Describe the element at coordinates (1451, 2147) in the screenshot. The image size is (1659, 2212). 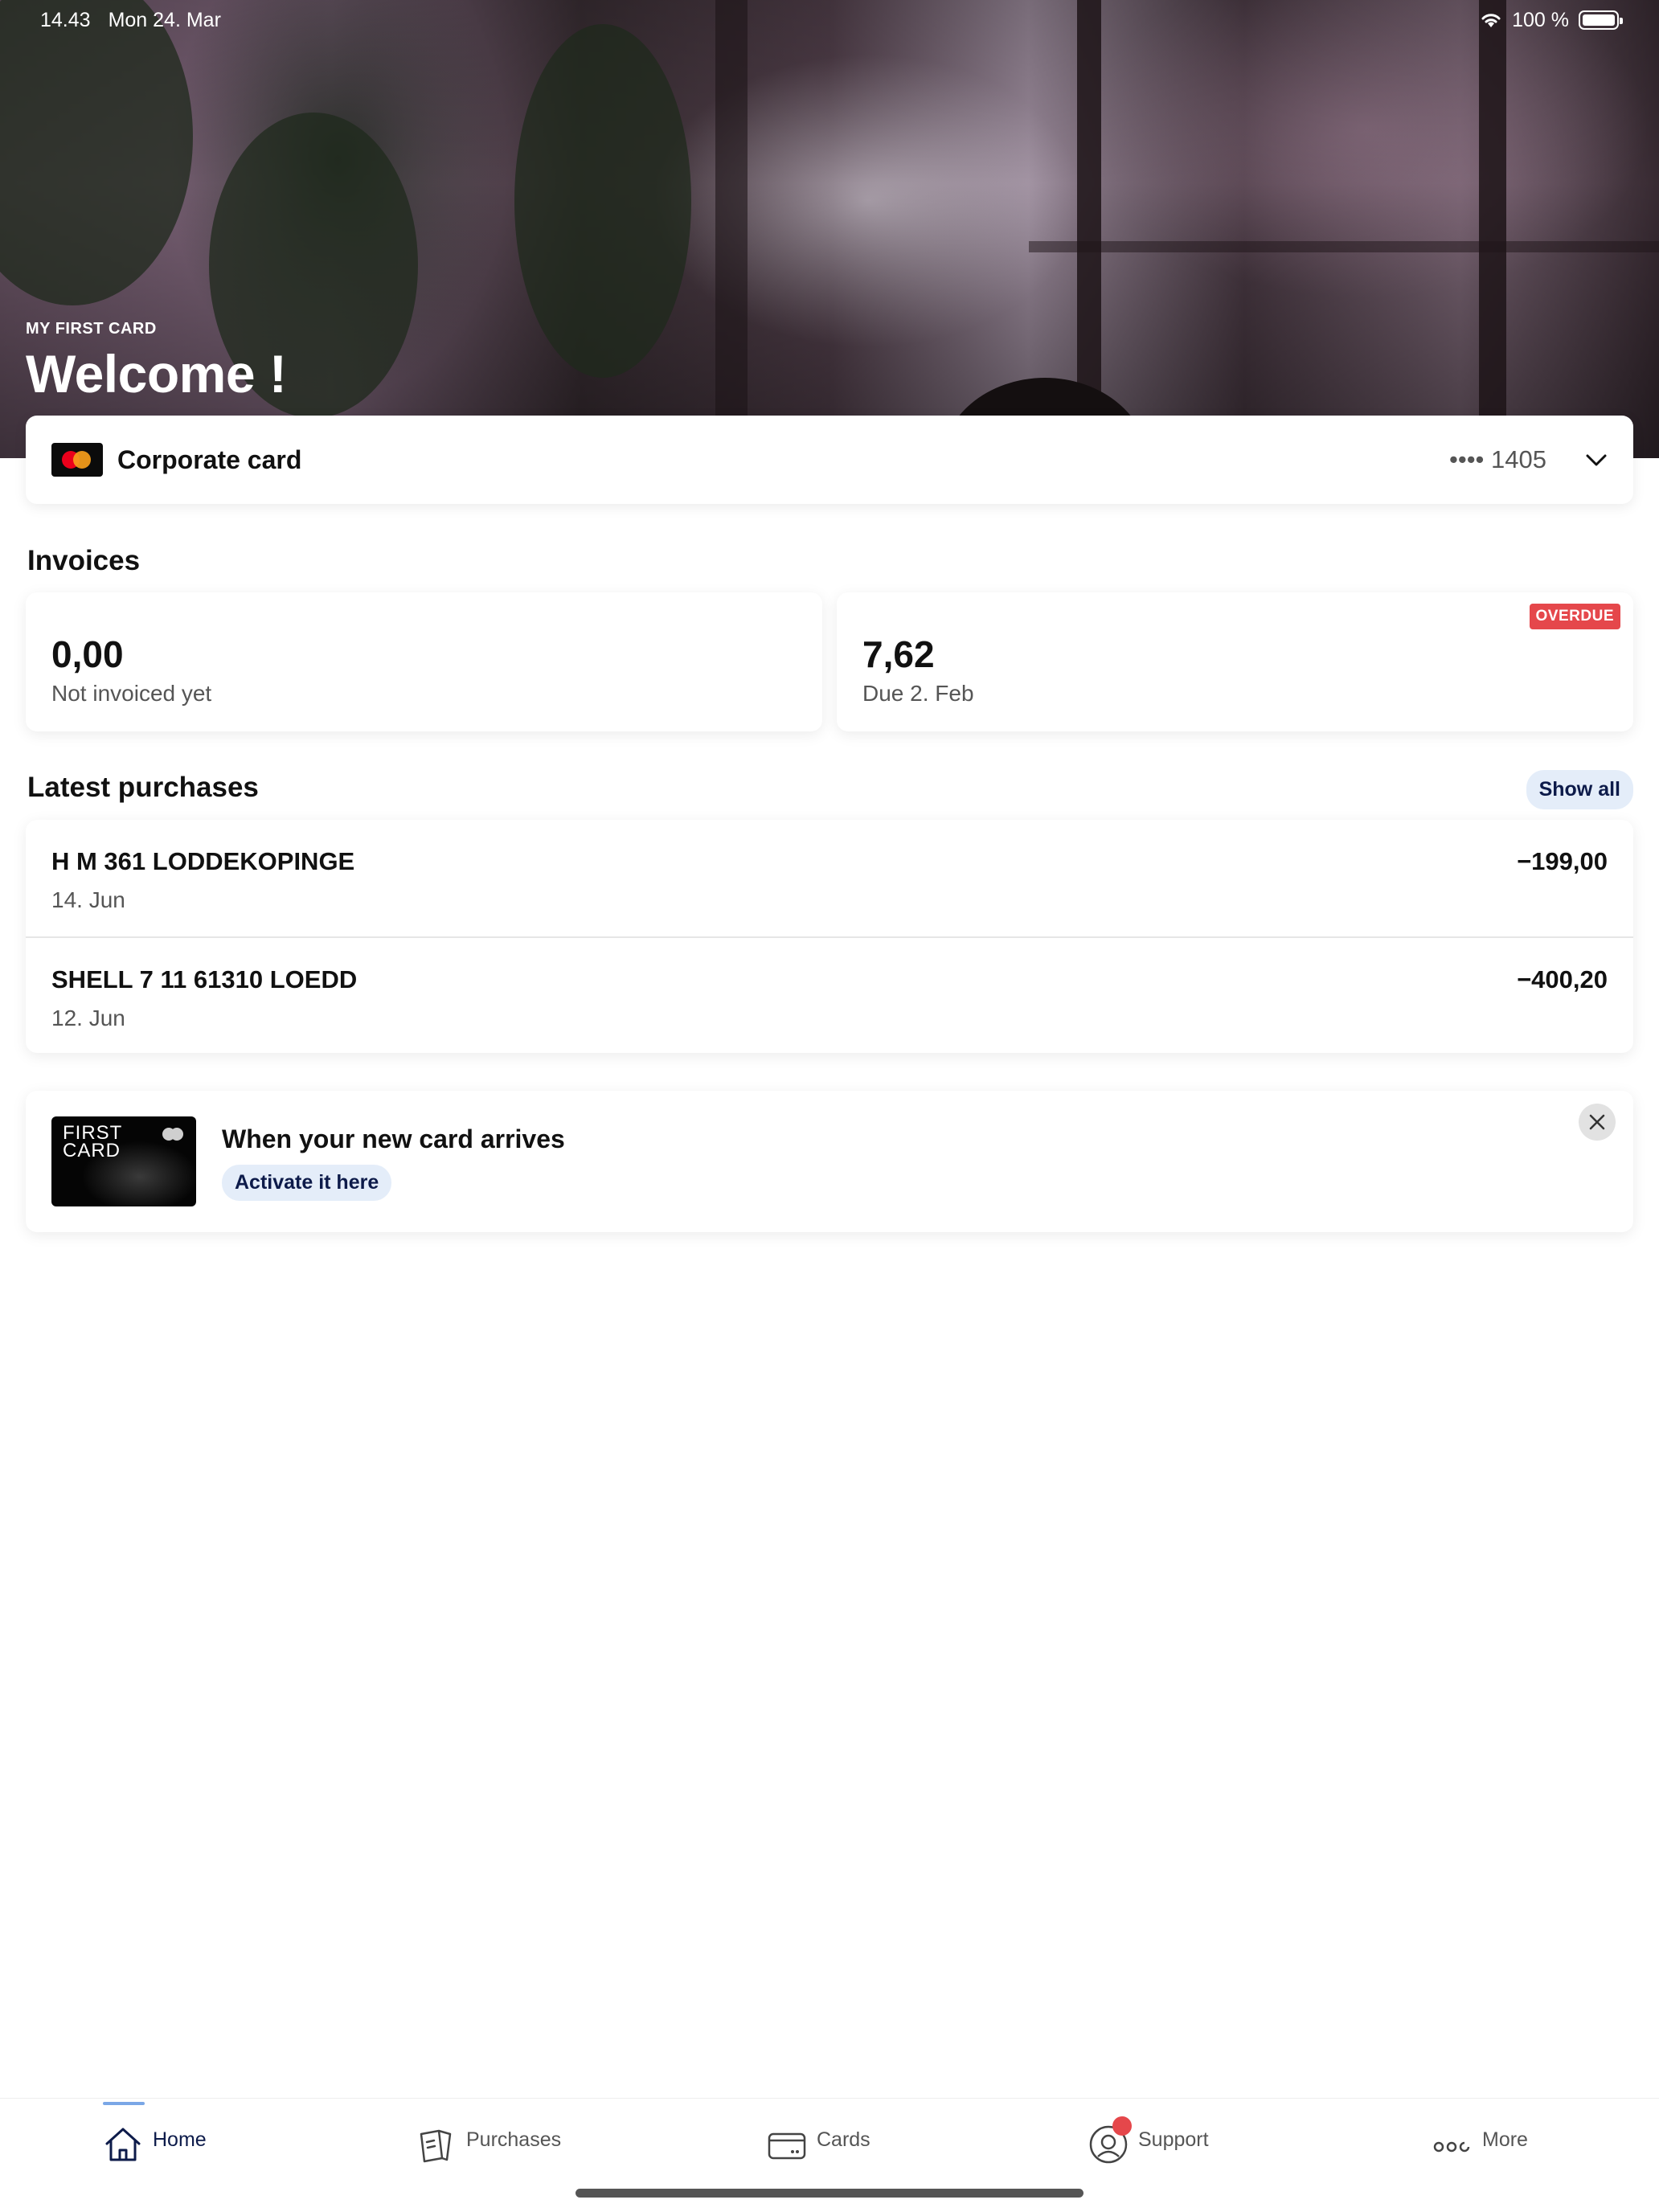
I see `more-icon` at that location.